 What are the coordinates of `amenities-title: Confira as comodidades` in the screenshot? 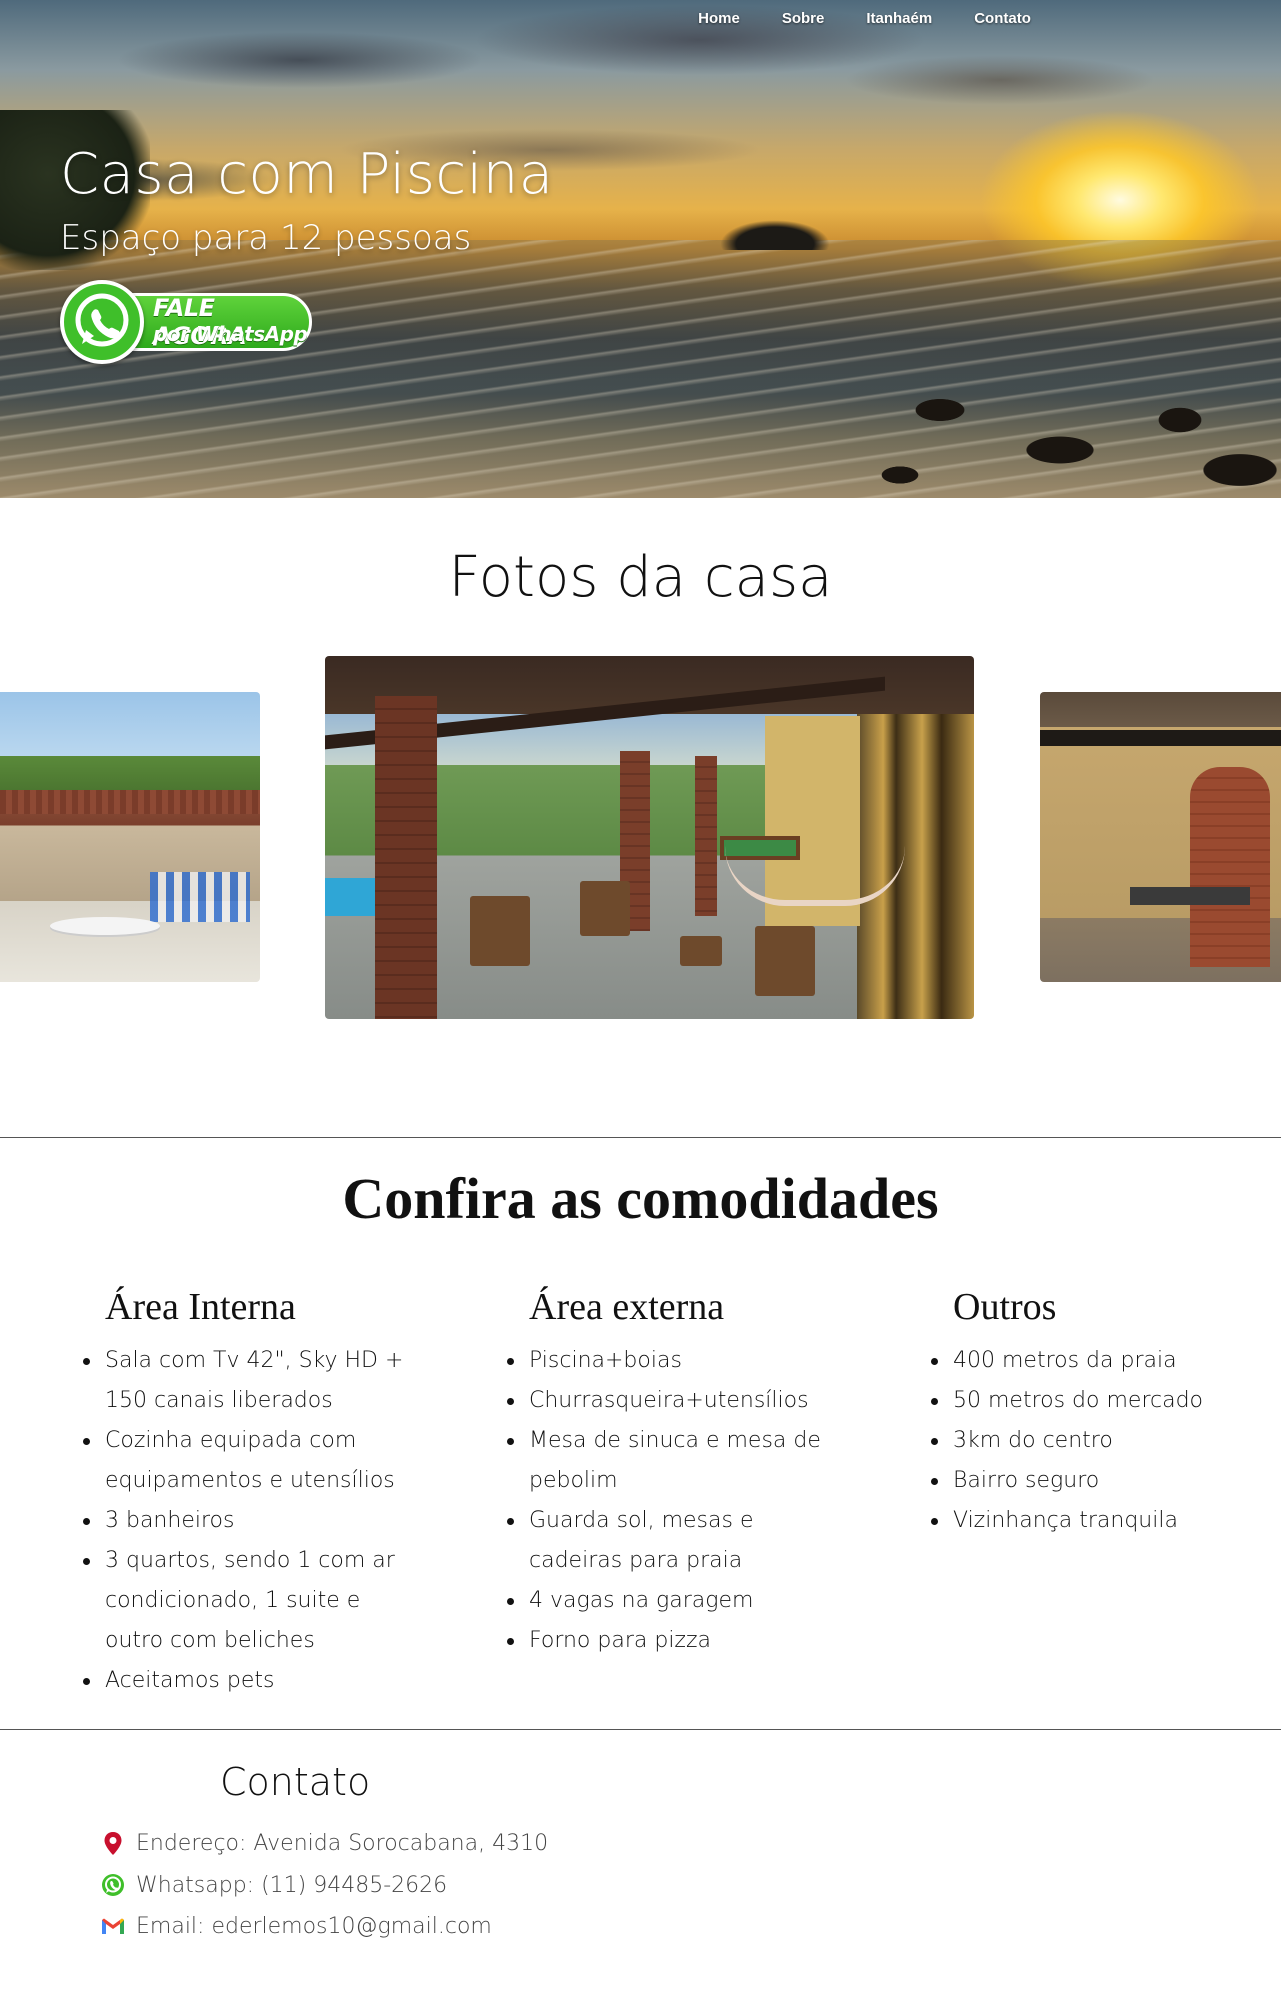 It's located at (640, 1198).